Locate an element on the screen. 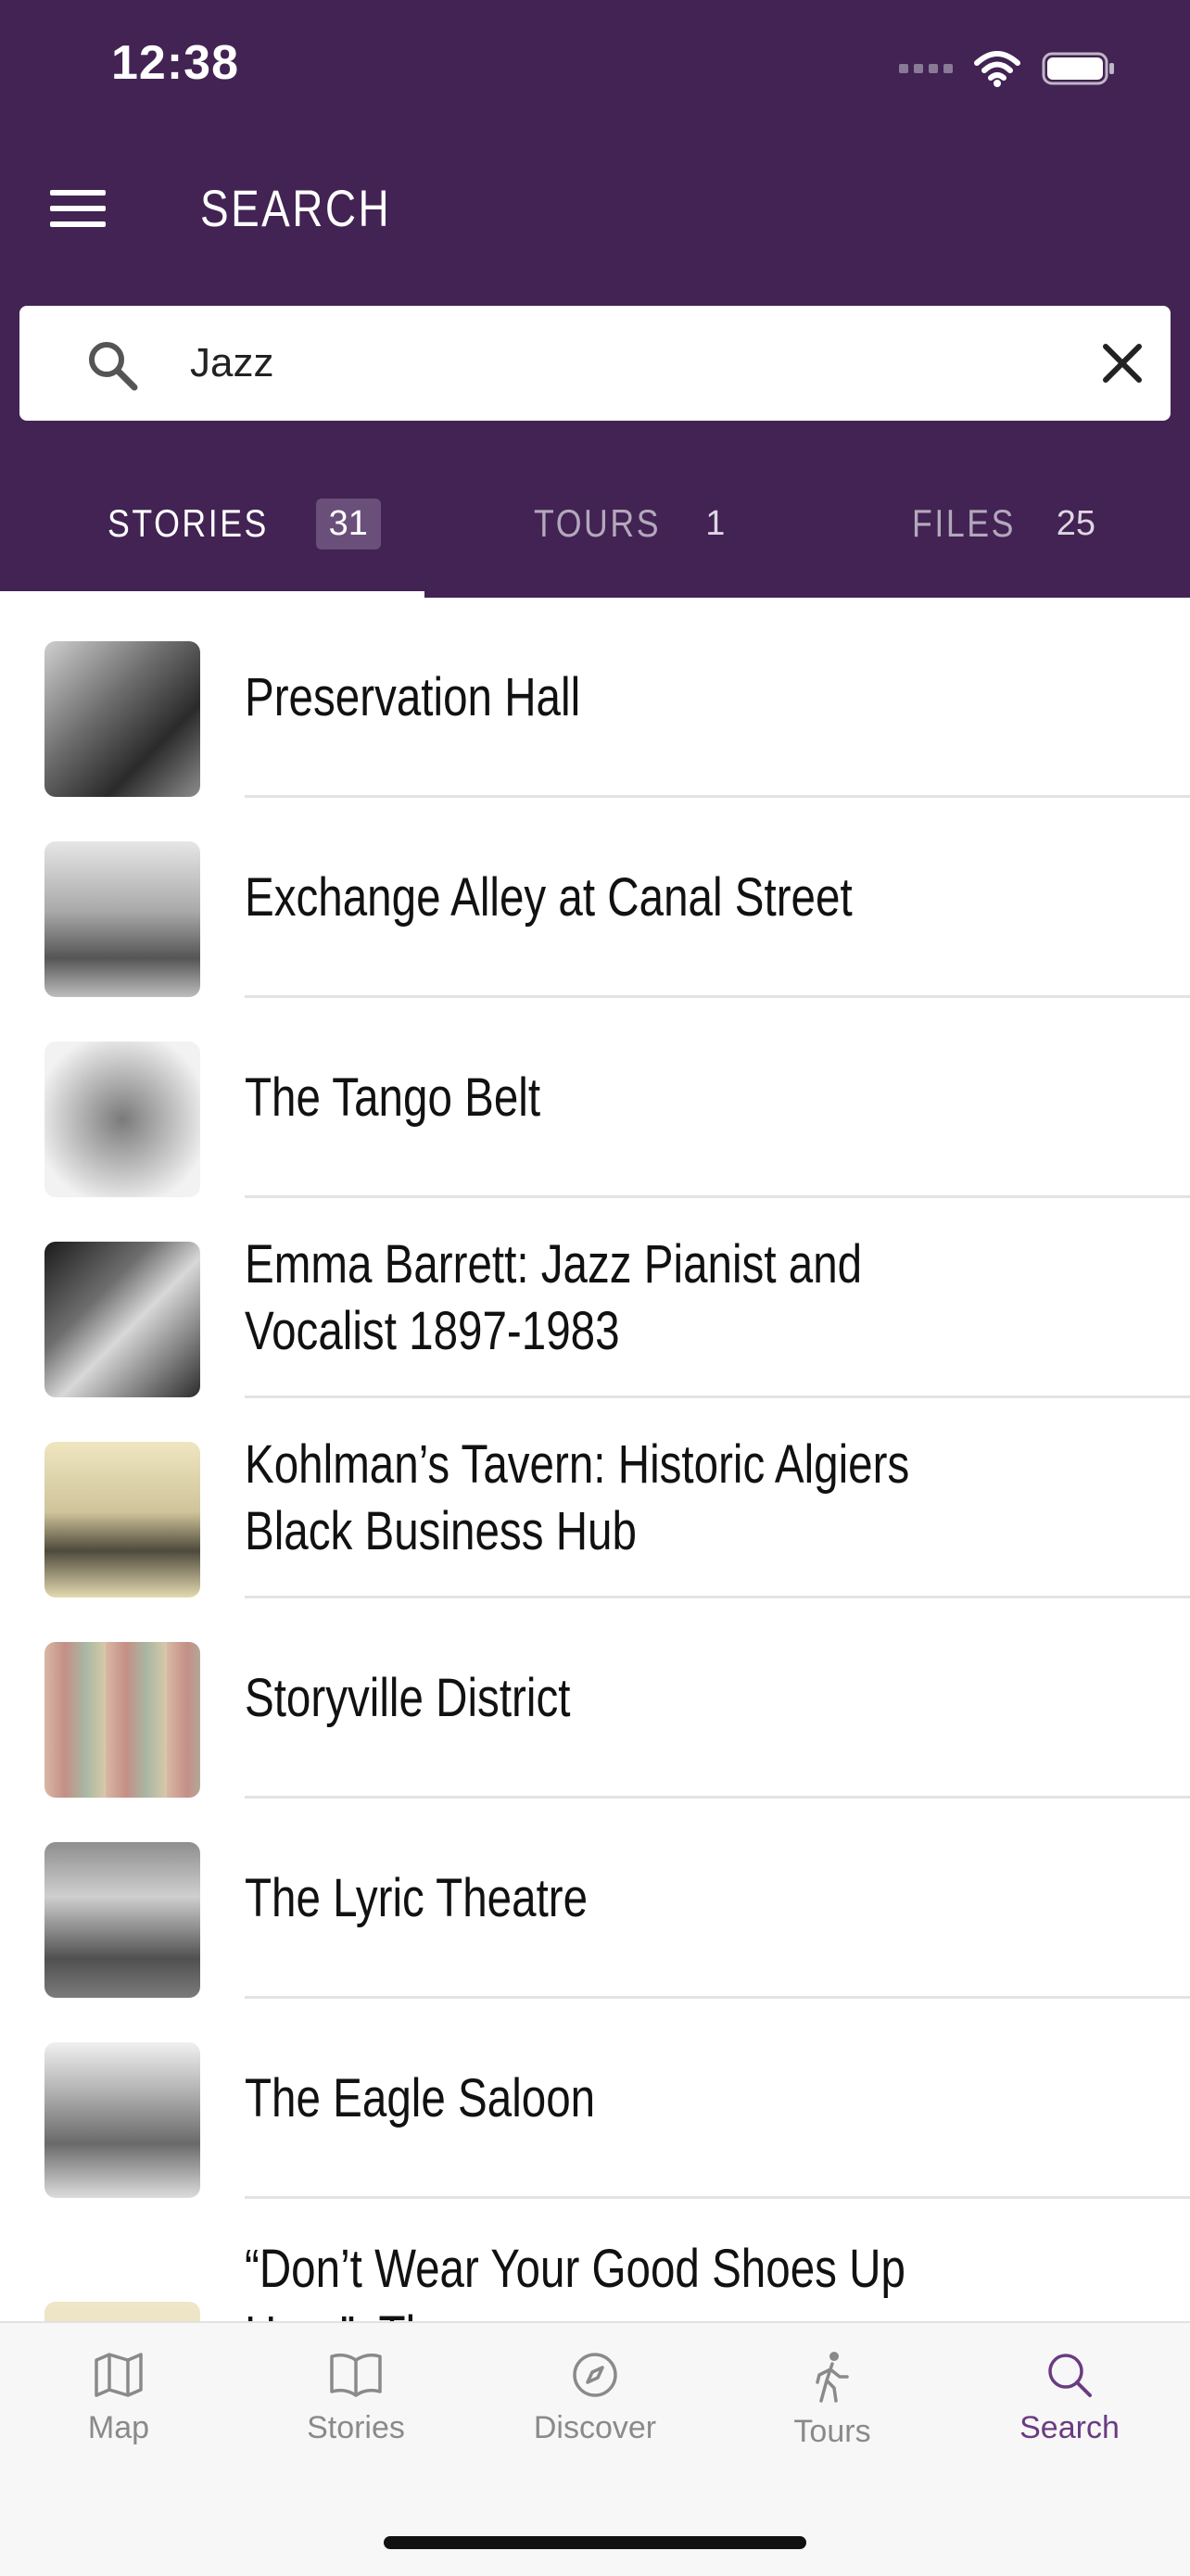 This screenshot has width=1190, height=2576. nav-label: Tours is located at coordinates (832, 2431).